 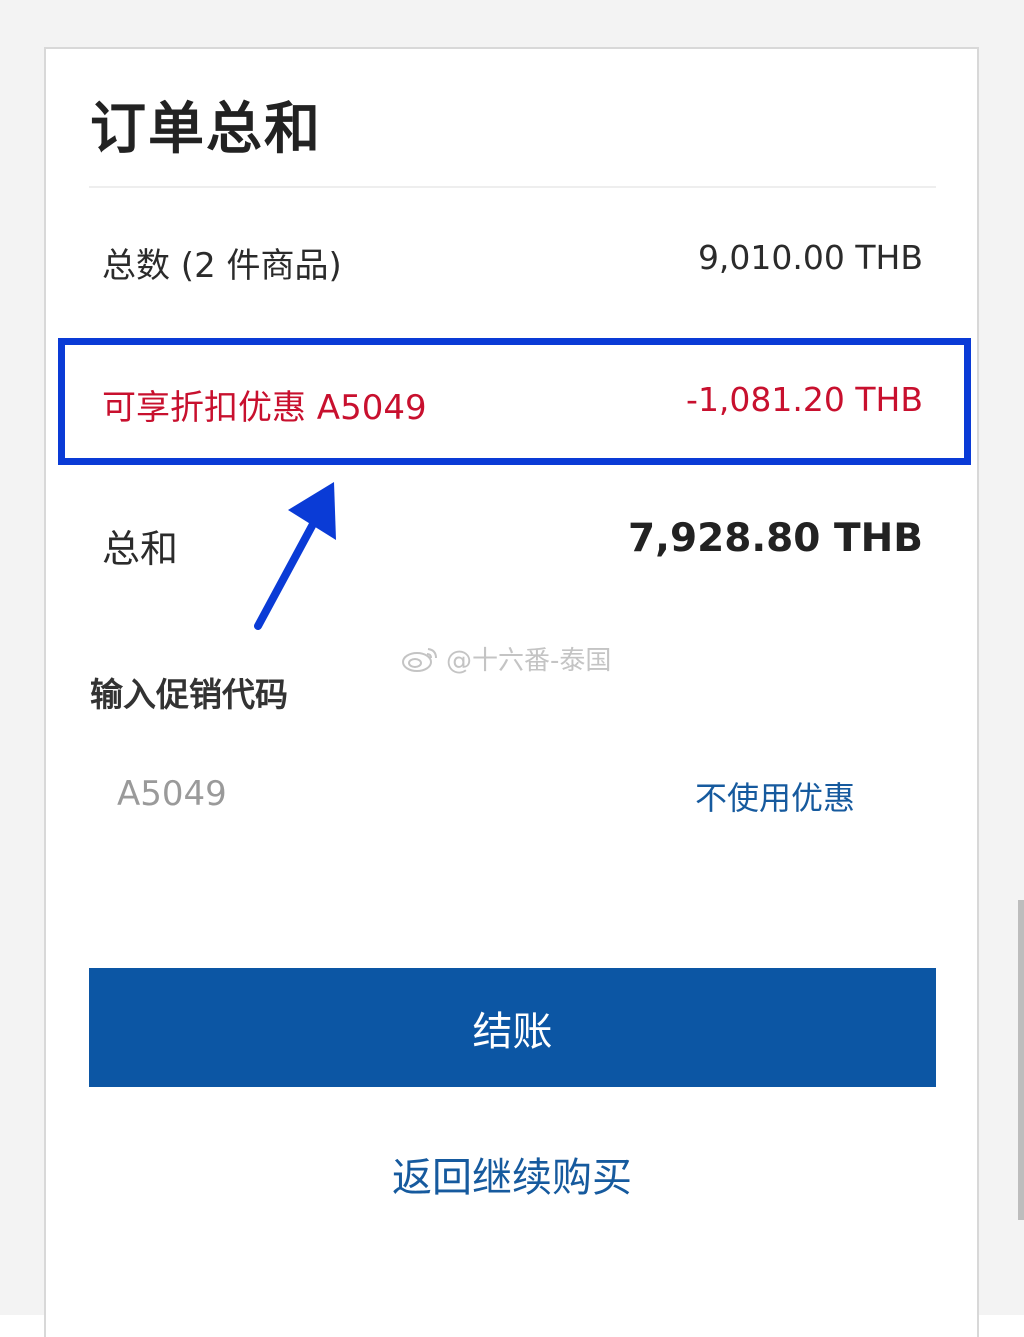 I want to click on total-value: 7,928.80 THB, so click(x=775, y=538).